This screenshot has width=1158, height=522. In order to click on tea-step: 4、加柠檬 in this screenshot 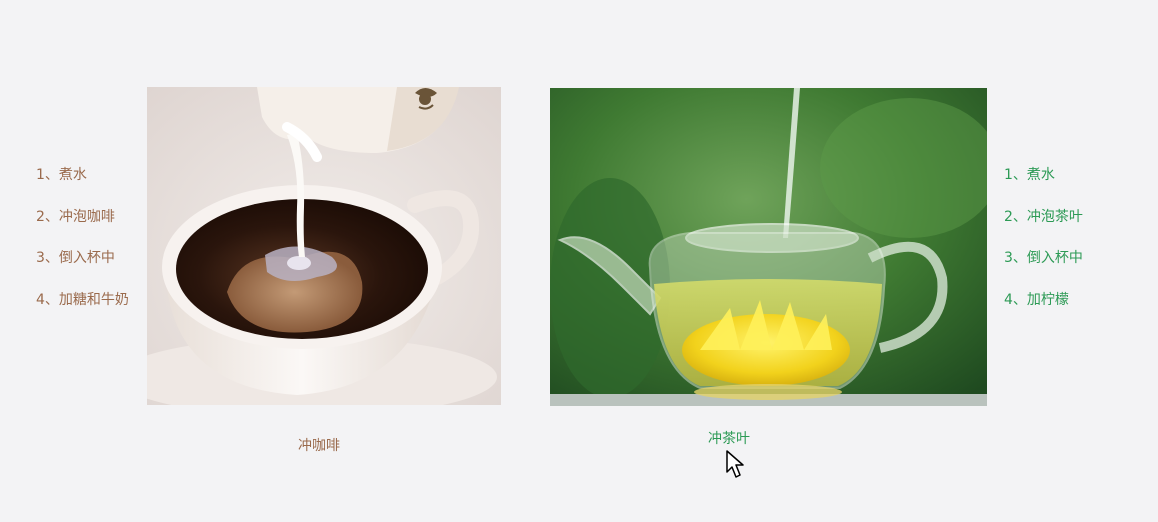, I will do `click(1036, 299)`.